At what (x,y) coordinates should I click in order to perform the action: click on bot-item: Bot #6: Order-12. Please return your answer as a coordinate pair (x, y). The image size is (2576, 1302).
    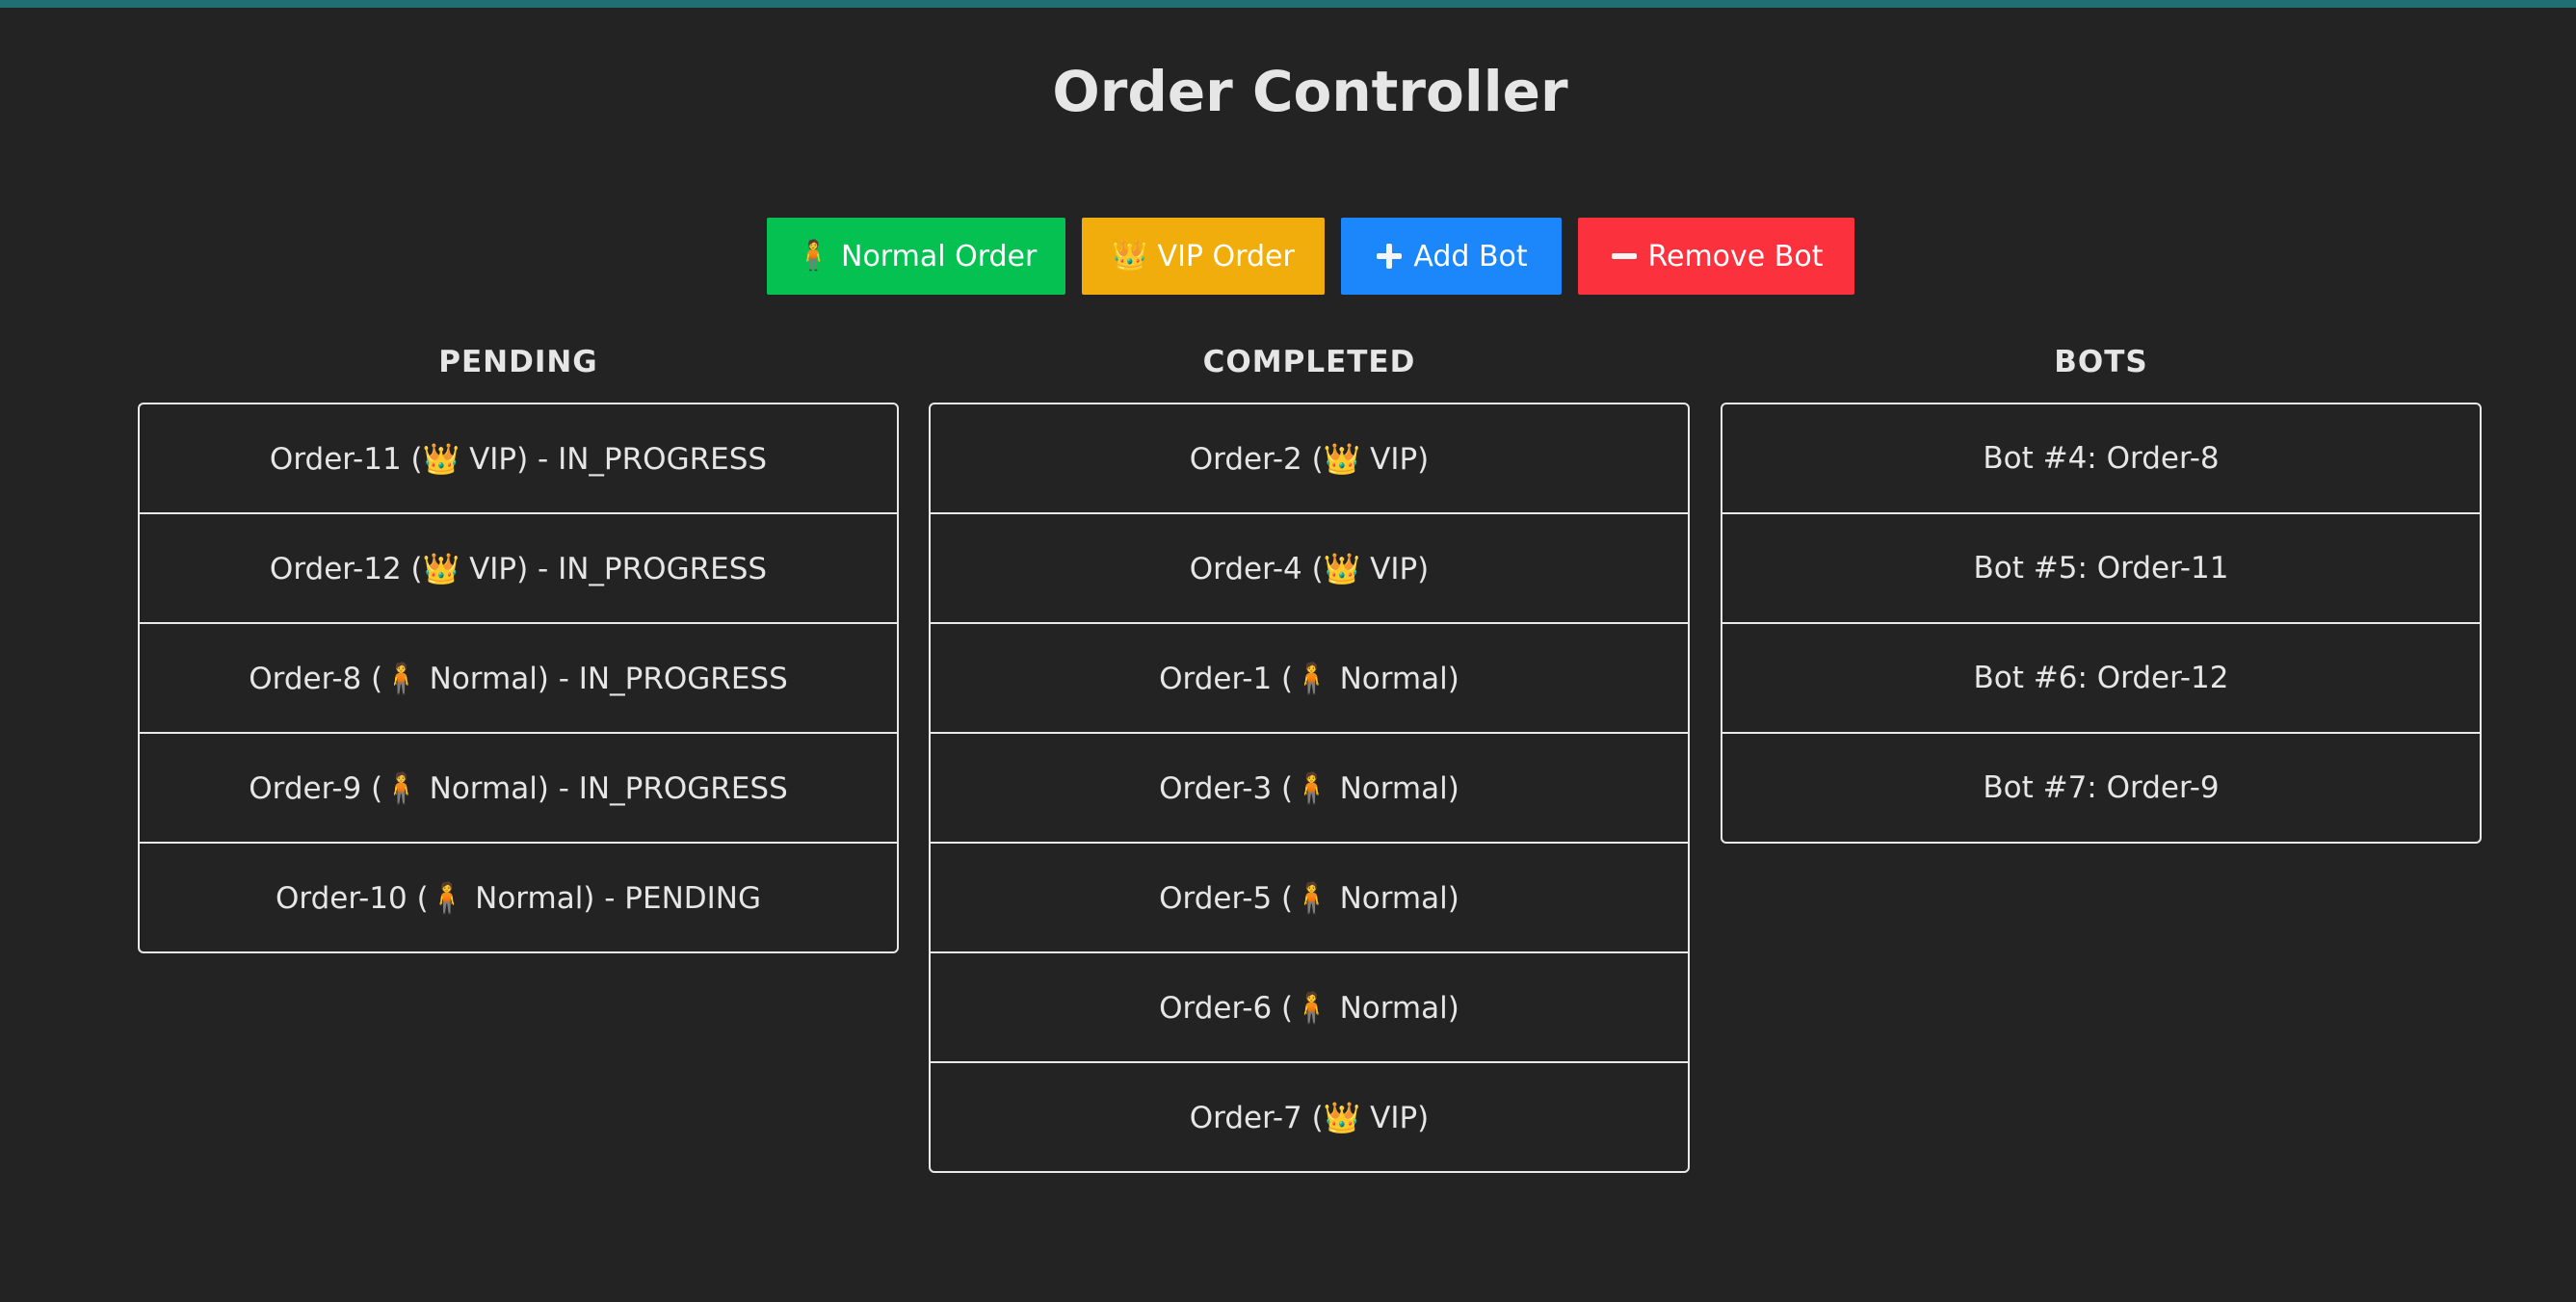
    Looking at the image, I should click on (2101, 679).